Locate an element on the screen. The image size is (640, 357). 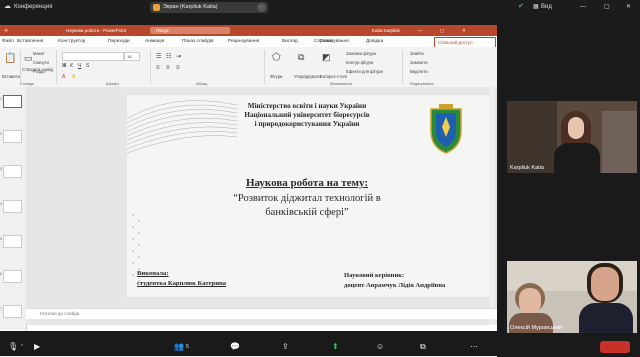
mic-options-icon: ⌃ is located at coordinates (22, 347).